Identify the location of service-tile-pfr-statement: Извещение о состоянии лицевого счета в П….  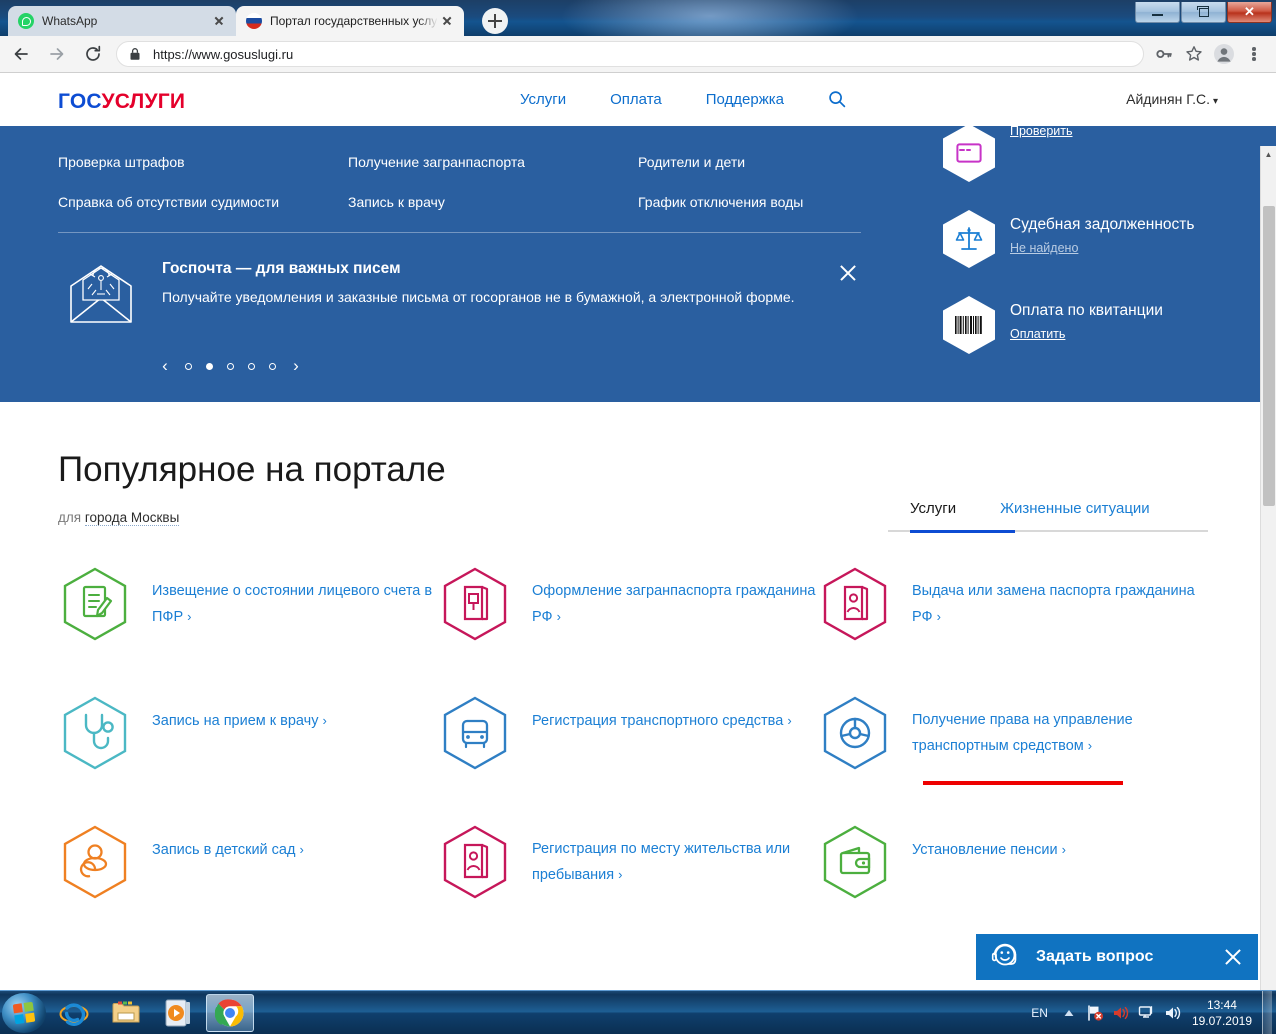
(248, 631).